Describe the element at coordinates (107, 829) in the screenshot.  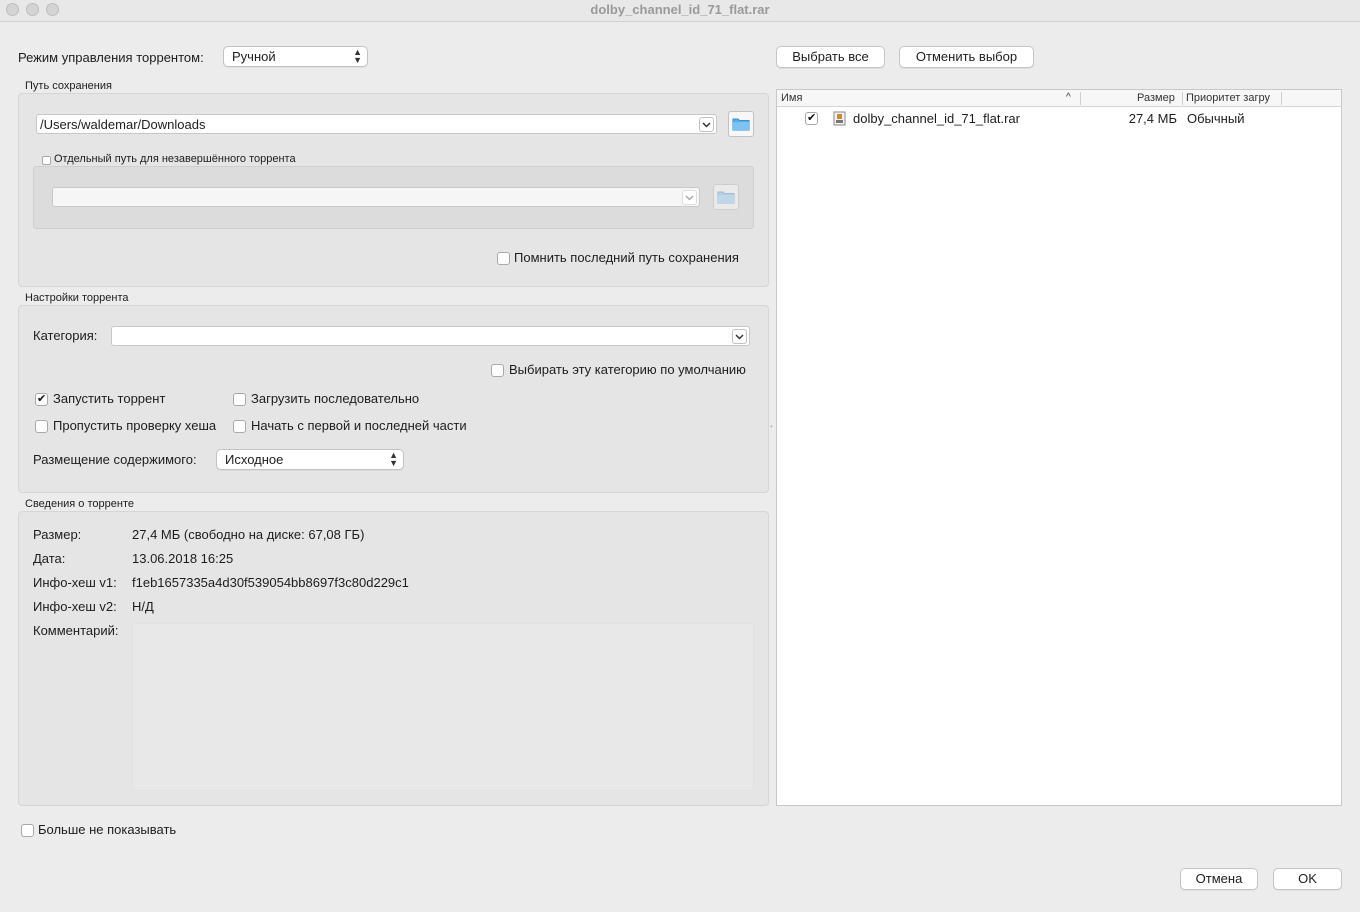
I see `dont-show-again-label: Больше не показывать` at that location.